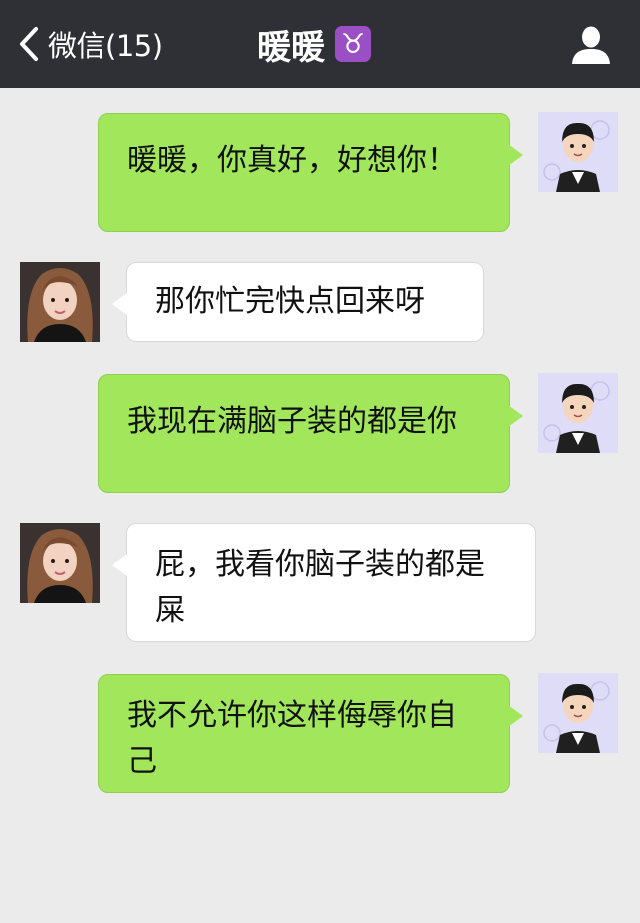 Image resolution: width=640 pixels, height=923 pixels. I want to click on contact-message-bubble: 屁，我看你脑子装的都是屎, so click(324, 582).